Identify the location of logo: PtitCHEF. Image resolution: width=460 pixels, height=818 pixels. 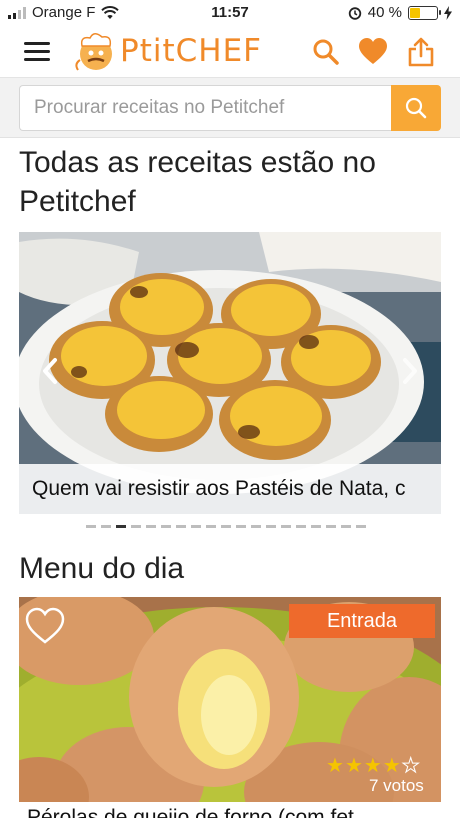
(167, 51).